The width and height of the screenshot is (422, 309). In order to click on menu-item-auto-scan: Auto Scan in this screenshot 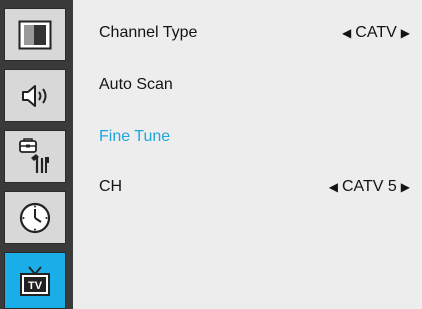, I will do `click(254, 85)`.